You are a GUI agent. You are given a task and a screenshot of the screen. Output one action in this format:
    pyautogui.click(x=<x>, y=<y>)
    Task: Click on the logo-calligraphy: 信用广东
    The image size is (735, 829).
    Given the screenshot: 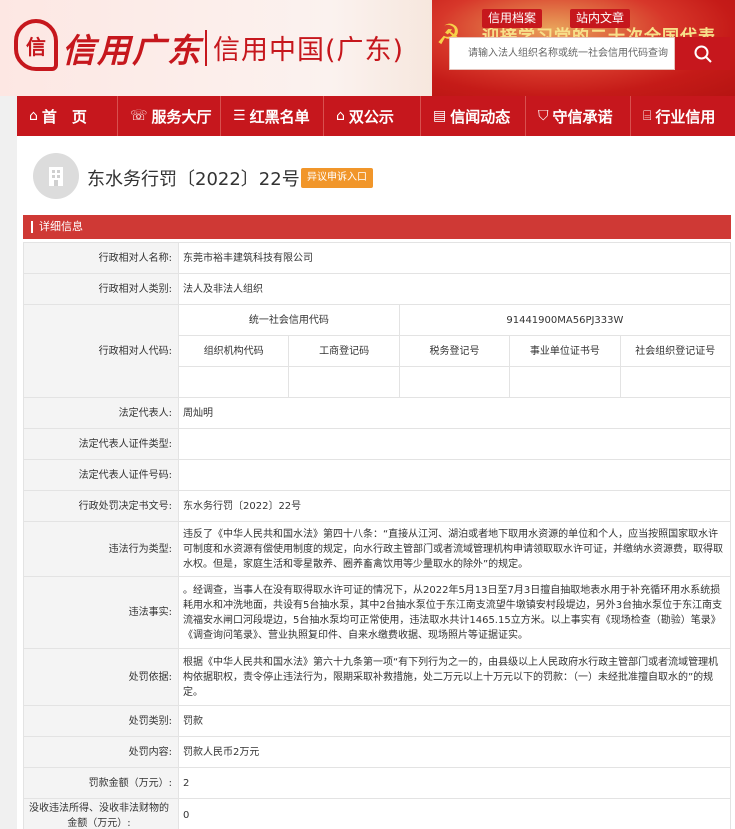 What is the action you would take?
    pyautogui.click(x=132, y=48)
    